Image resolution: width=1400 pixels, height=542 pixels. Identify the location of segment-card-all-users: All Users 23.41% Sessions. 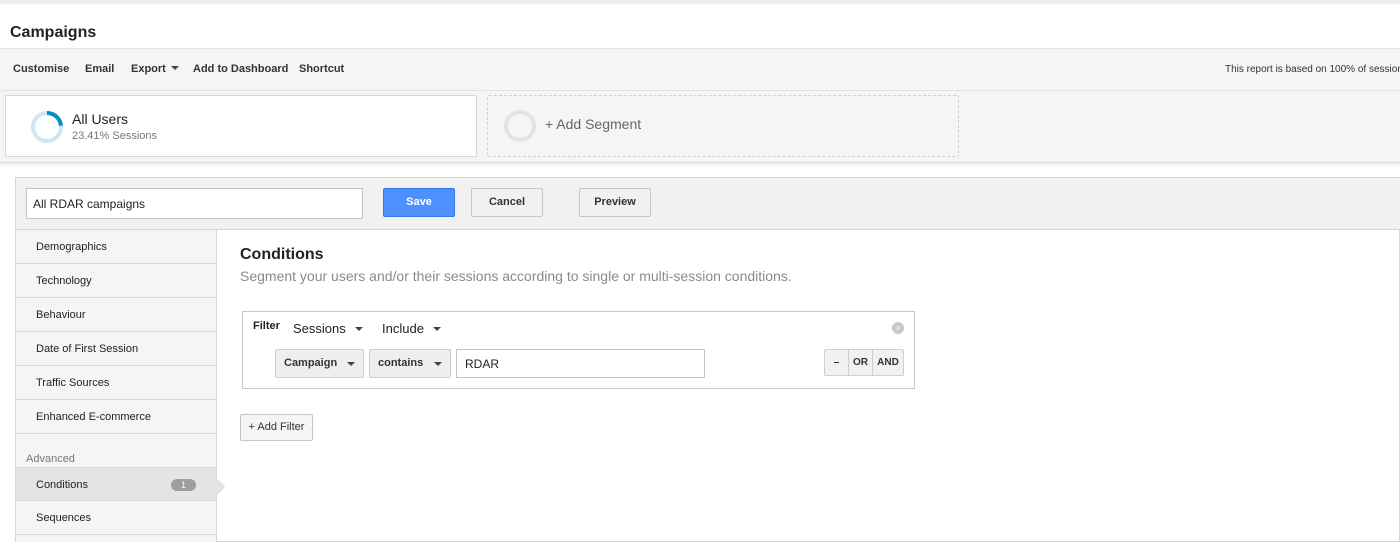
(241, 126).